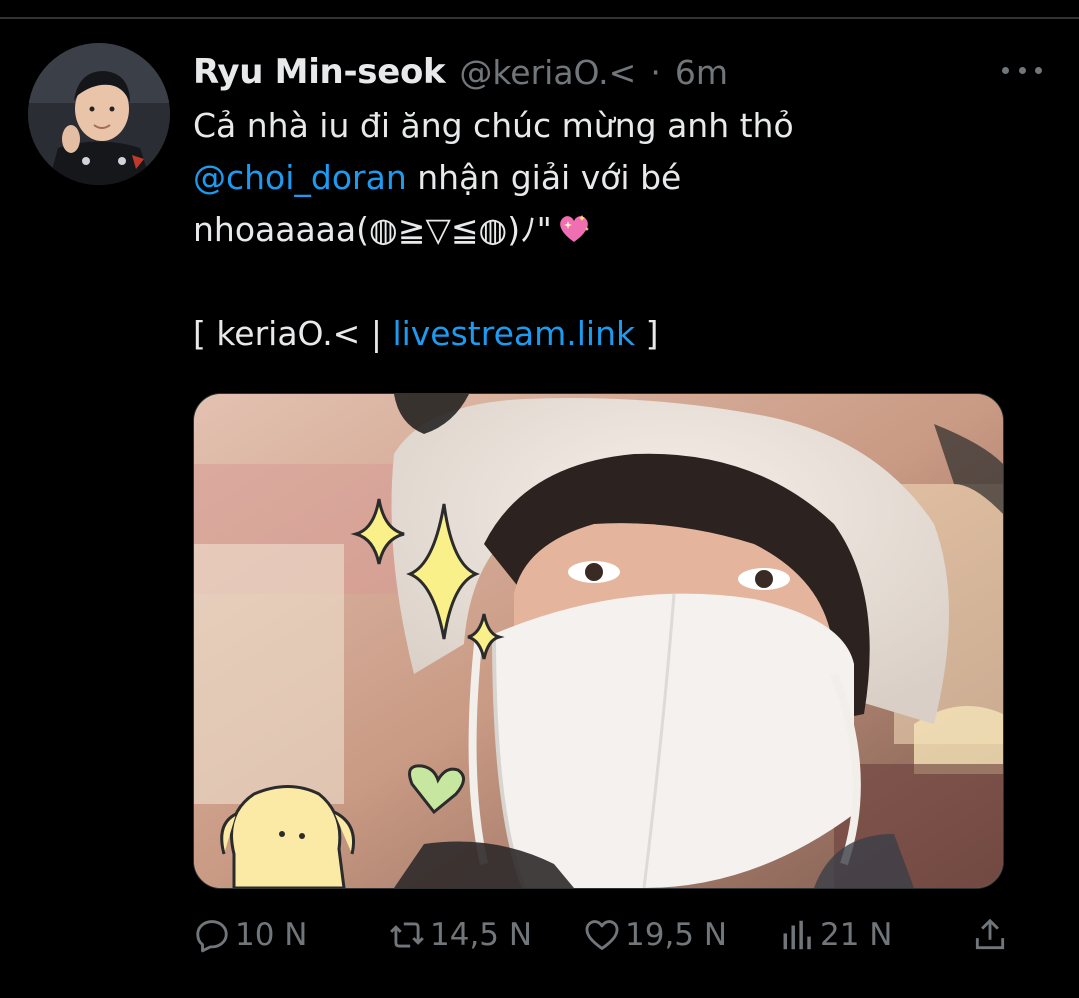  Describe the element at coordinates (547, 72) in the screenshot. I see `user-handle: @keriaO.<` at that location.